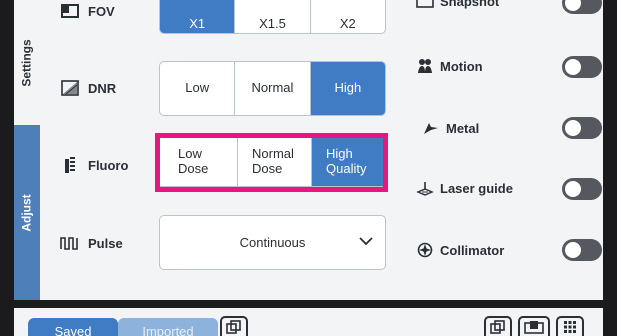 The width and height of the screenshot is (617, 336). Describe the element at coordinates (582, 250) in the screenshot. I see `collimator-toggle` at that location.